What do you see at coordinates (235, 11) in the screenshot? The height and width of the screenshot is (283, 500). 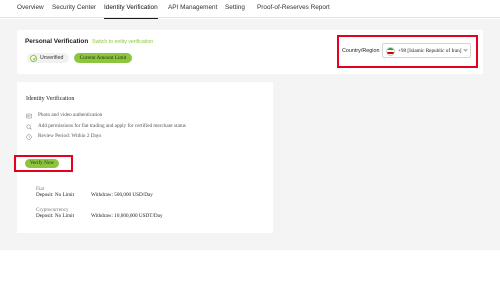 I see `tab-setting: Setting` at bounding box center [235, 11].